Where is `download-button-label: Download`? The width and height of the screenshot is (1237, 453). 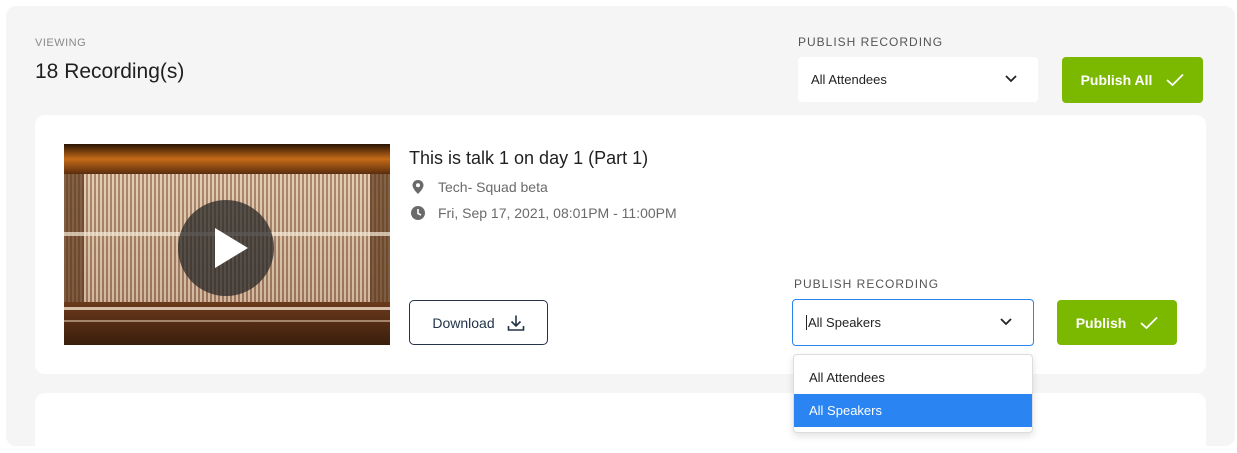 download-button-label: Download is located at coordinates (463, 322).